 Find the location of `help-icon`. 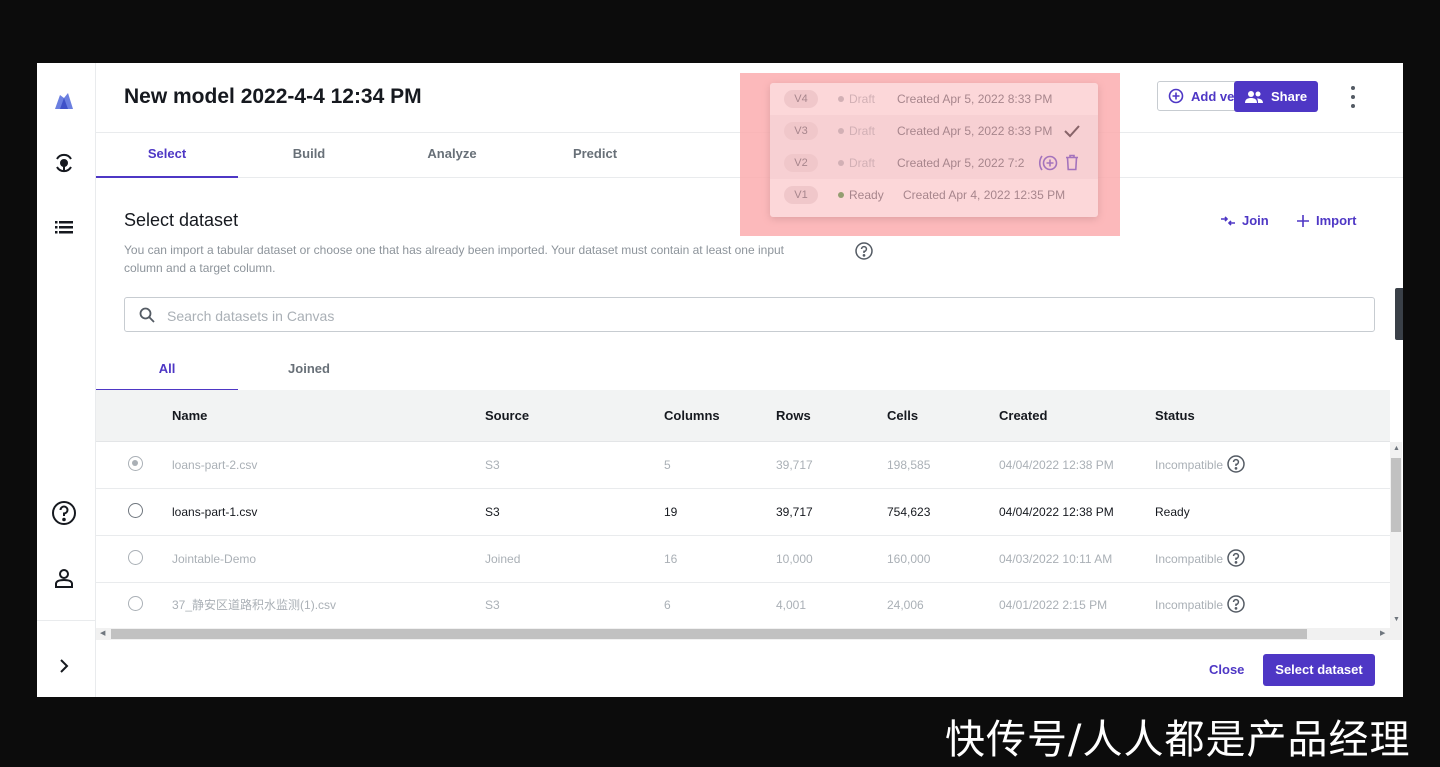

help-icon is located at coordinates (64, 513).